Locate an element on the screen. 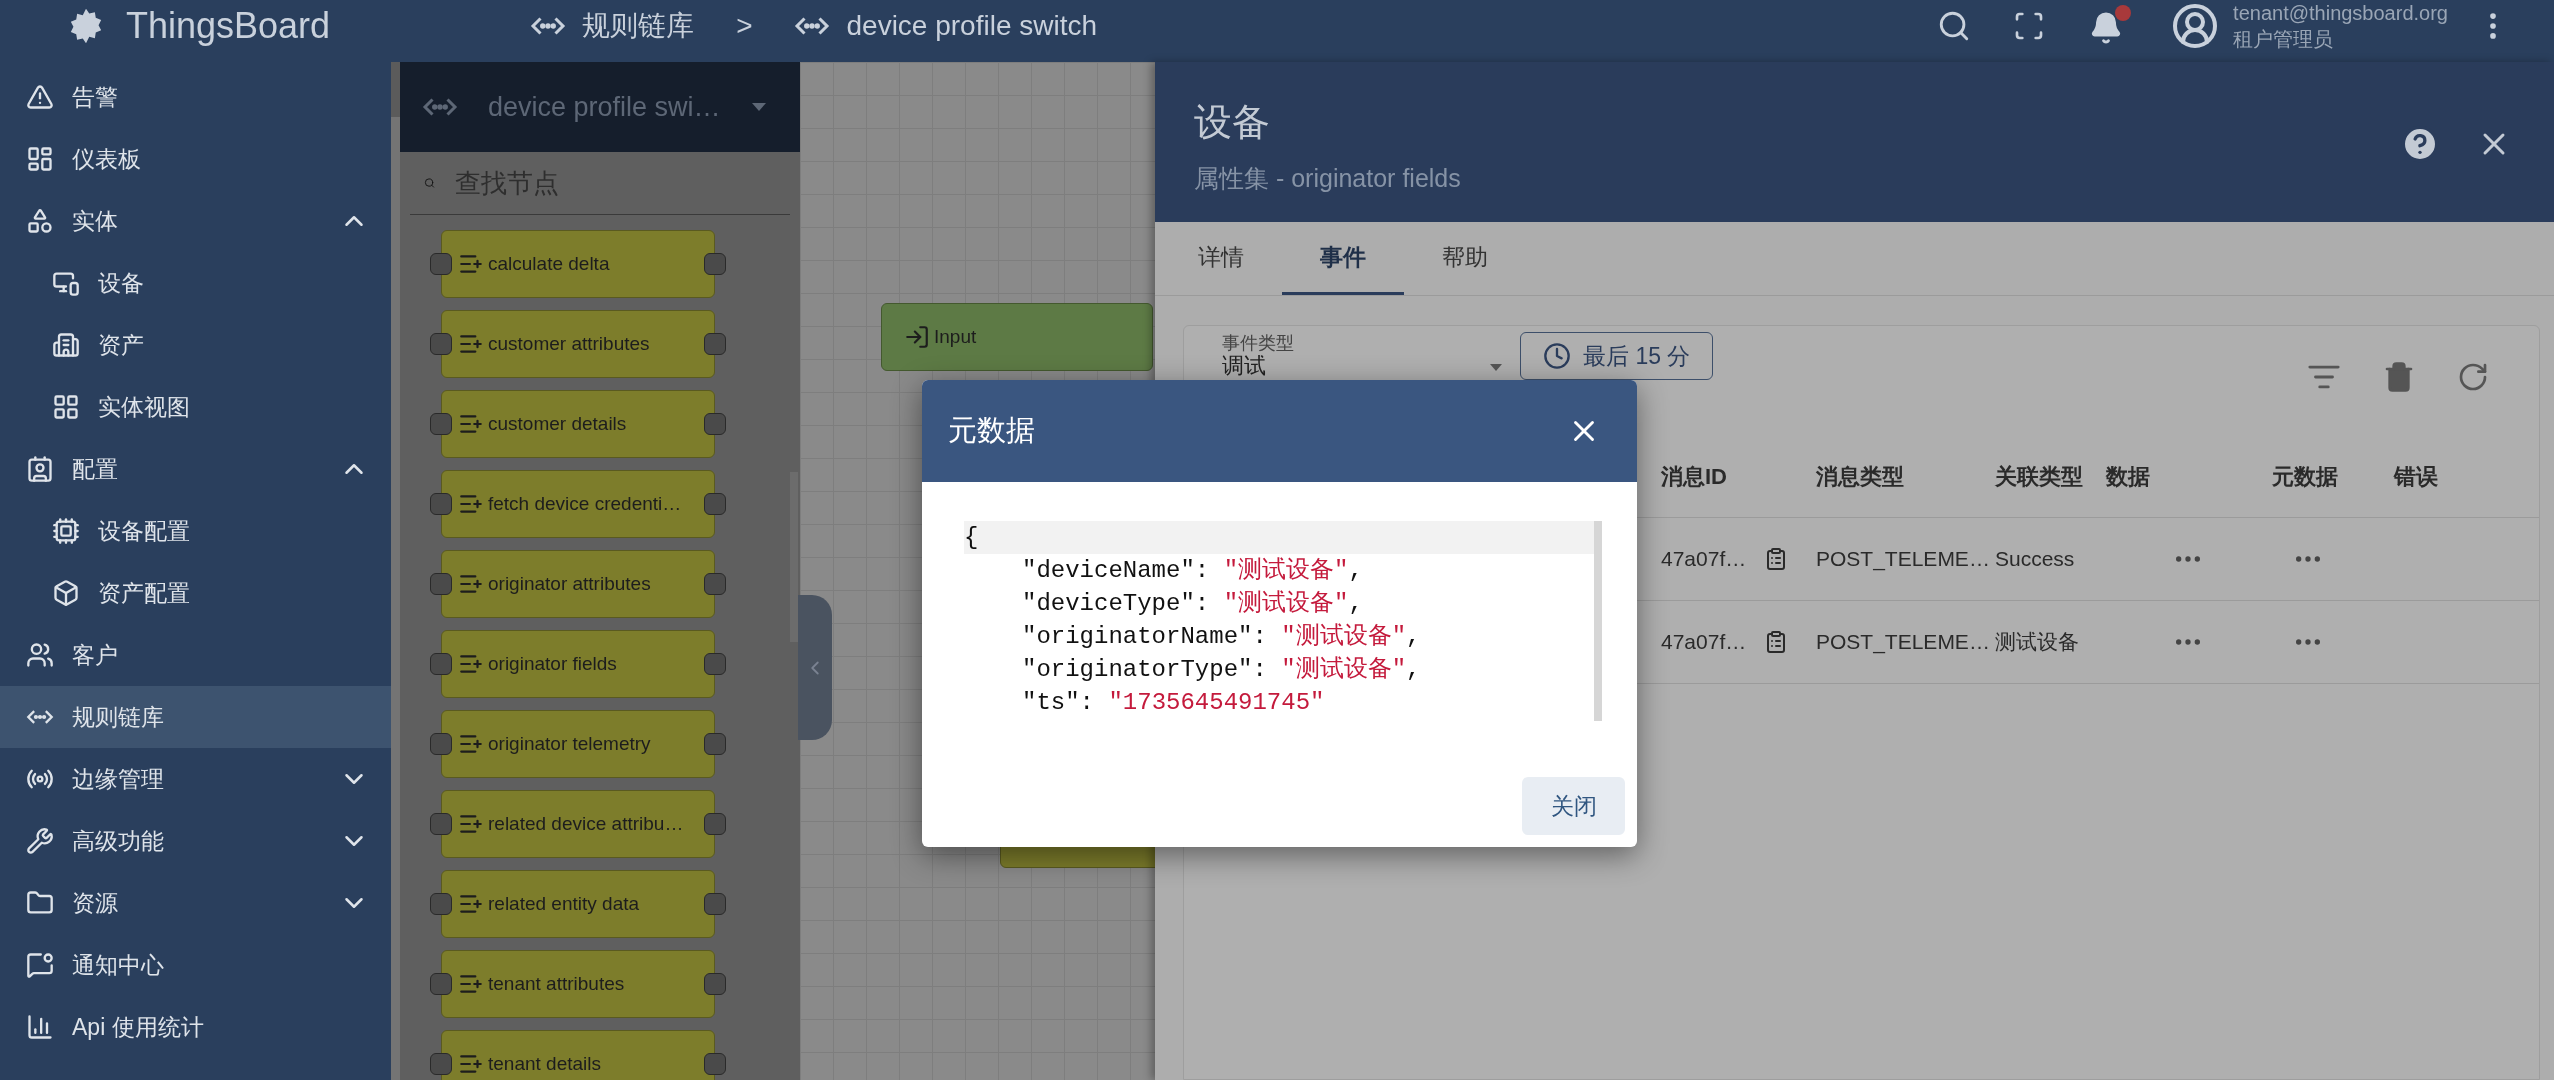 Image resolution: width=2554 pixels, height=1080 pixels. user-role: 租户管理员 is located at coordinates (2284, 39).